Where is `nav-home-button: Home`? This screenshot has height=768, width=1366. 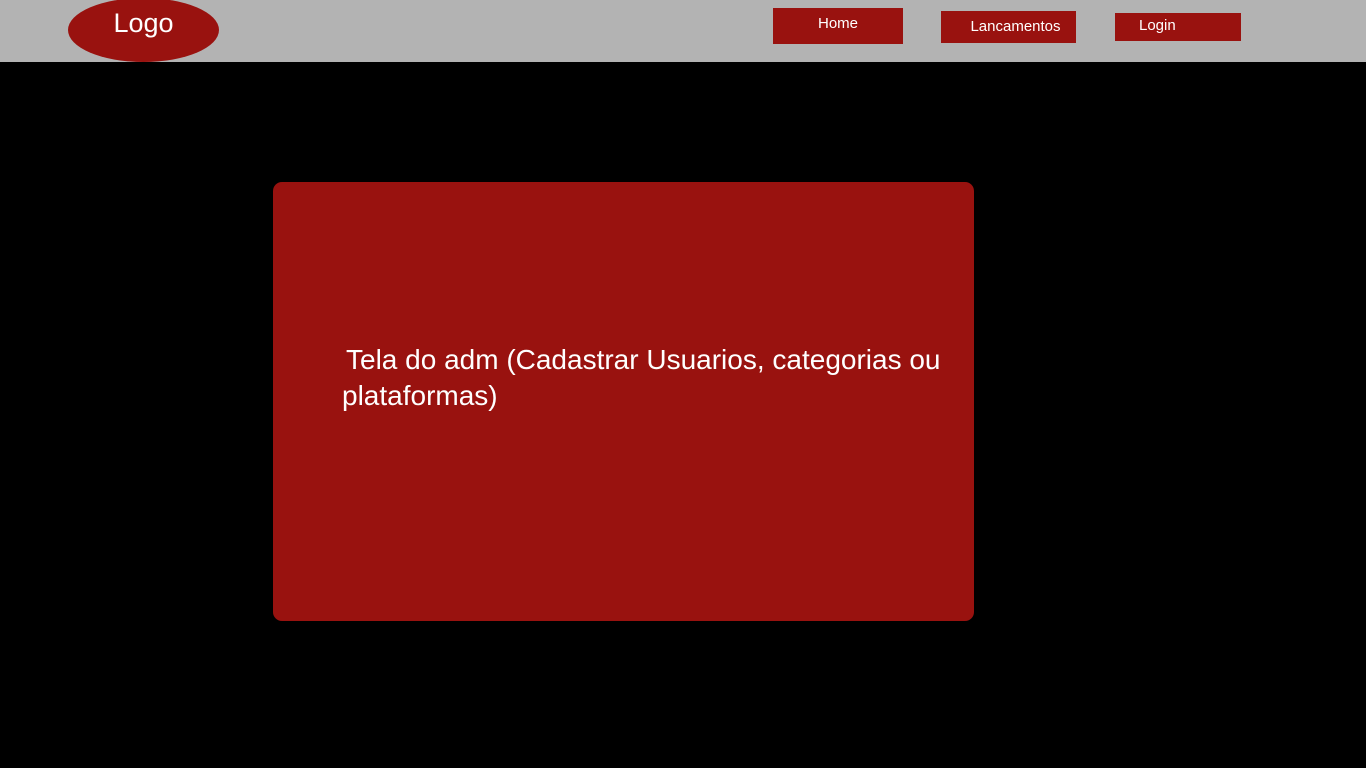 nav-home-button: Home is located at coordinates (838, 26).